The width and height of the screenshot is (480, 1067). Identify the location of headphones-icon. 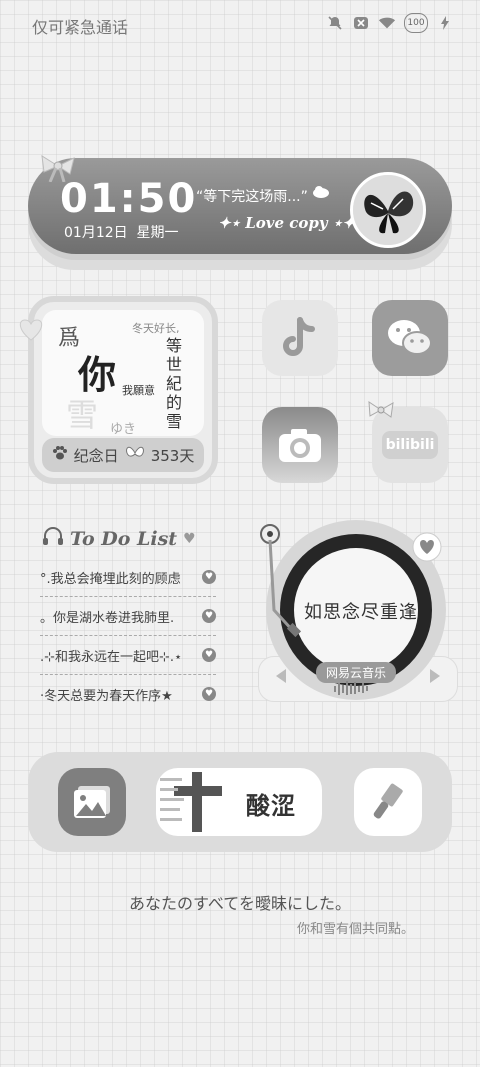
(53, 538).